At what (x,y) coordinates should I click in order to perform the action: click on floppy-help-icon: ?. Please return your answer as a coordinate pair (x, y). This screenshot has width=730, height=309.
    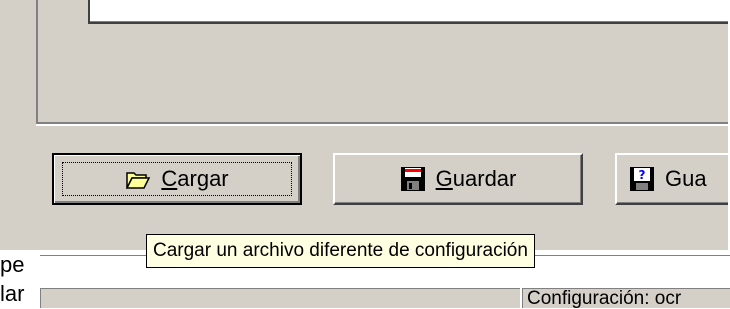
    Looking at the image, I should click on (642, 179).